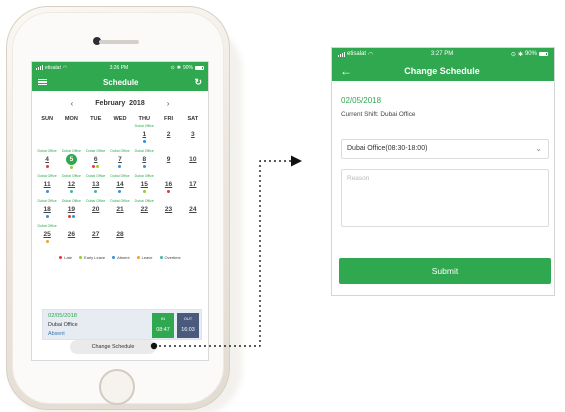  What do you see at coordinates (193, 136) in the screenshot?
I see `calendar-day: 3` at bounding box center [193, 136].